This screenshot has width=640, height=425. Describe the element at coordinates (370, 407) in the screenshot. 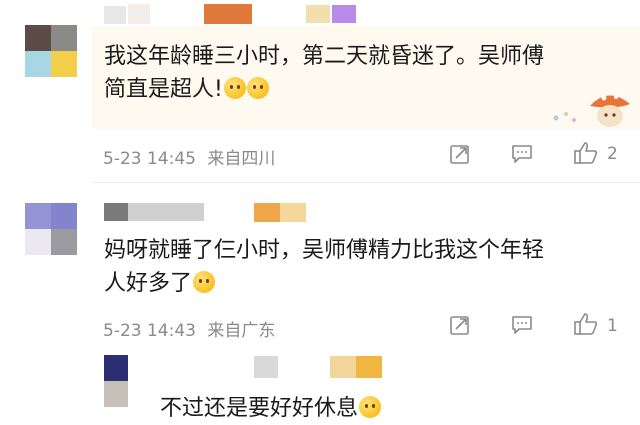

I see `grin-emoji-icon` at that location.